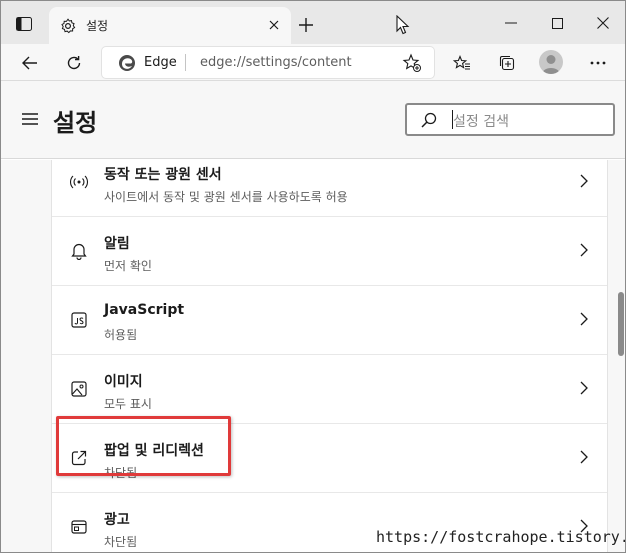  Describe the element at coordinates (79, 527) in the screenshot. I see `ads-icon` at that location.